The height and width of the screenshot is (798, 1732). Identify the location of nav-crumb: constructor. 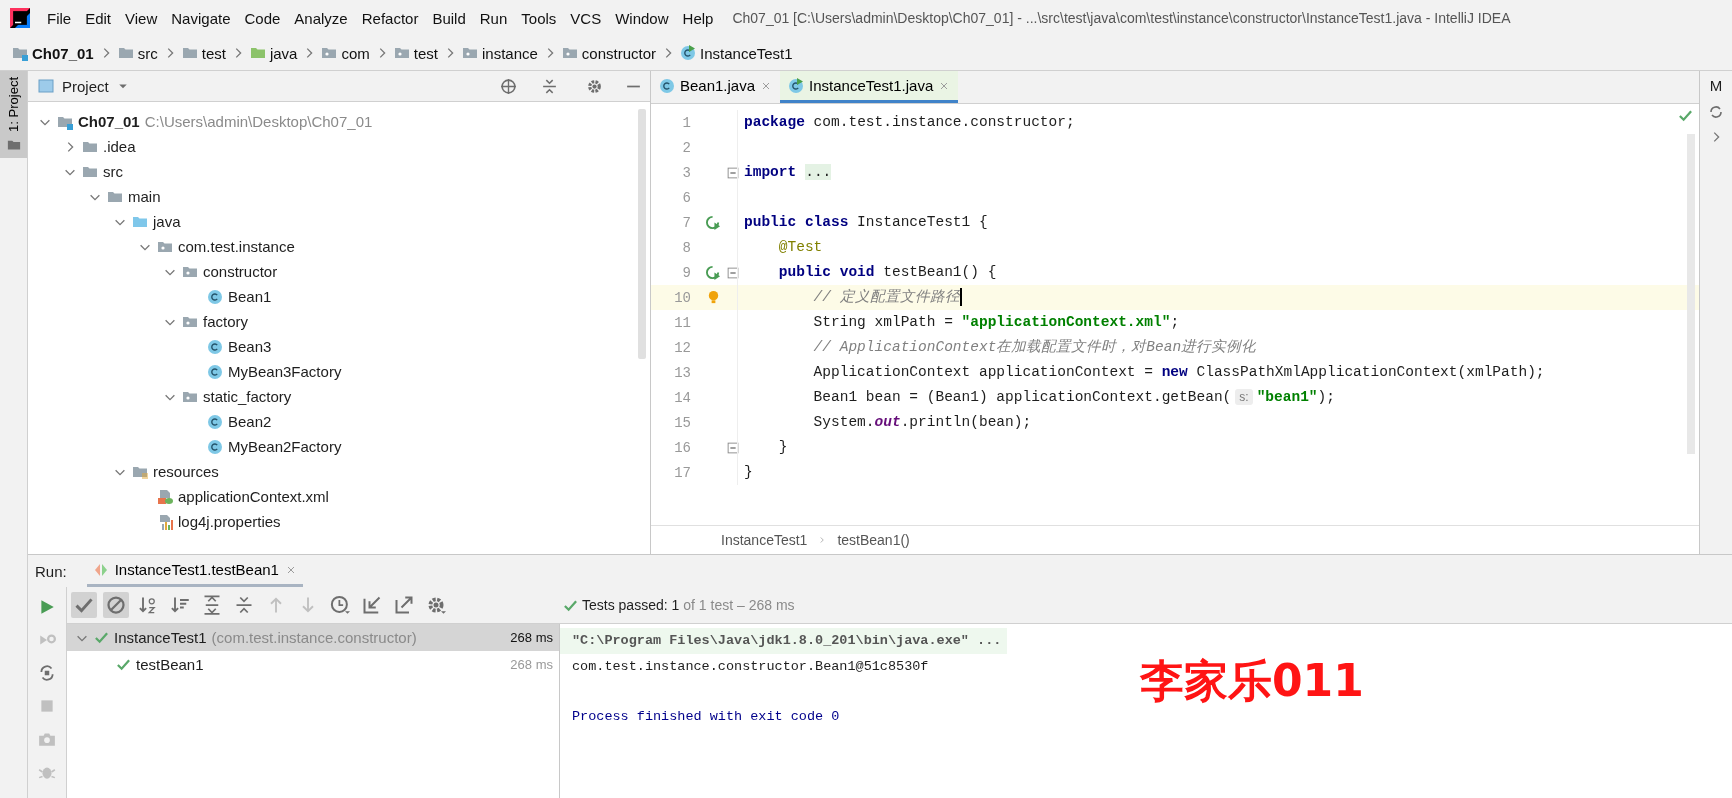
(609, 53).